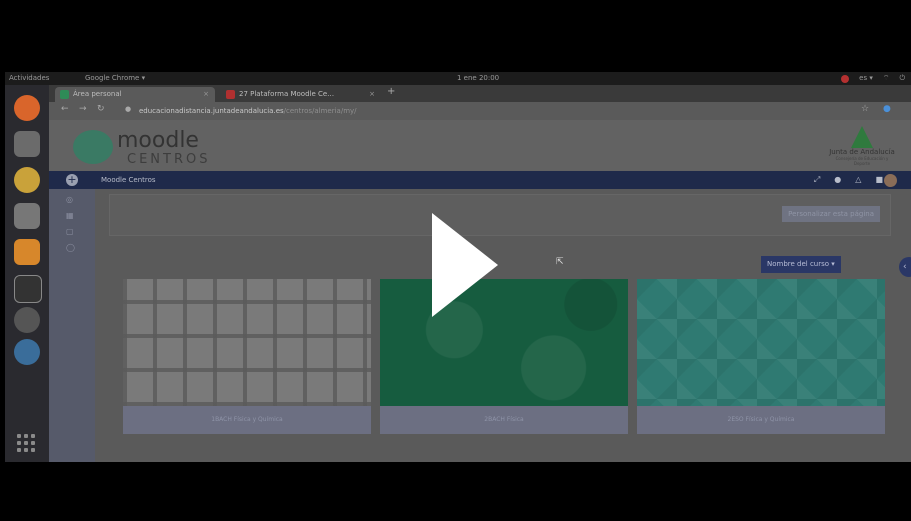 This screenshot has width=911, height=521. What do you see at coordinates (71, 199) in the screenshot?
I see `dashboard-icon: ◎` at bounding box center [71, 199].